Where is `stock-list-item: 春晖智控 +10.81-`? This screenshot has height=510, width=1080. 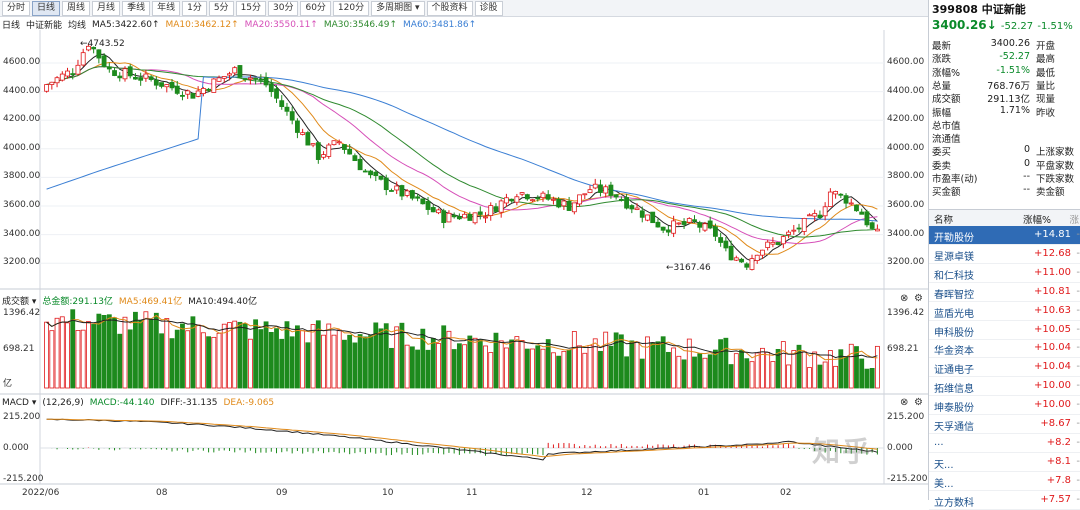 stock-list-item: 春晖智控 +10.81- is located at coordinates (1004, 292).